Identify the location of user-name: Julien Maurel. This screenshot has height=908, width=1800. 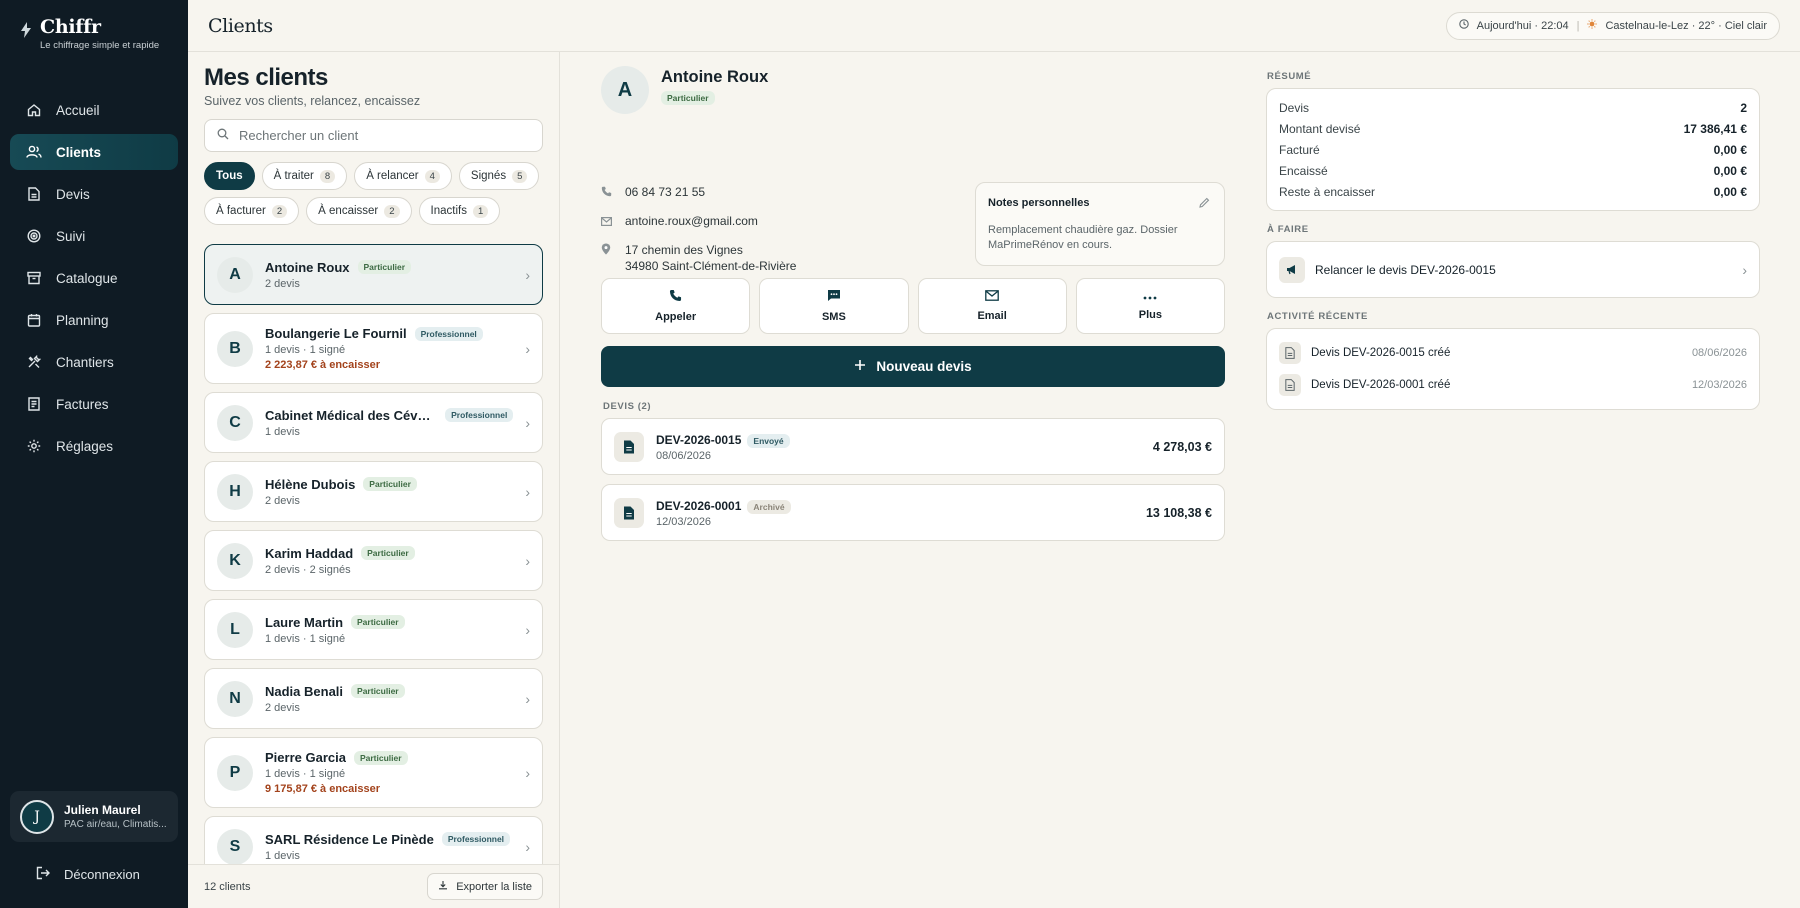
(102, 810).